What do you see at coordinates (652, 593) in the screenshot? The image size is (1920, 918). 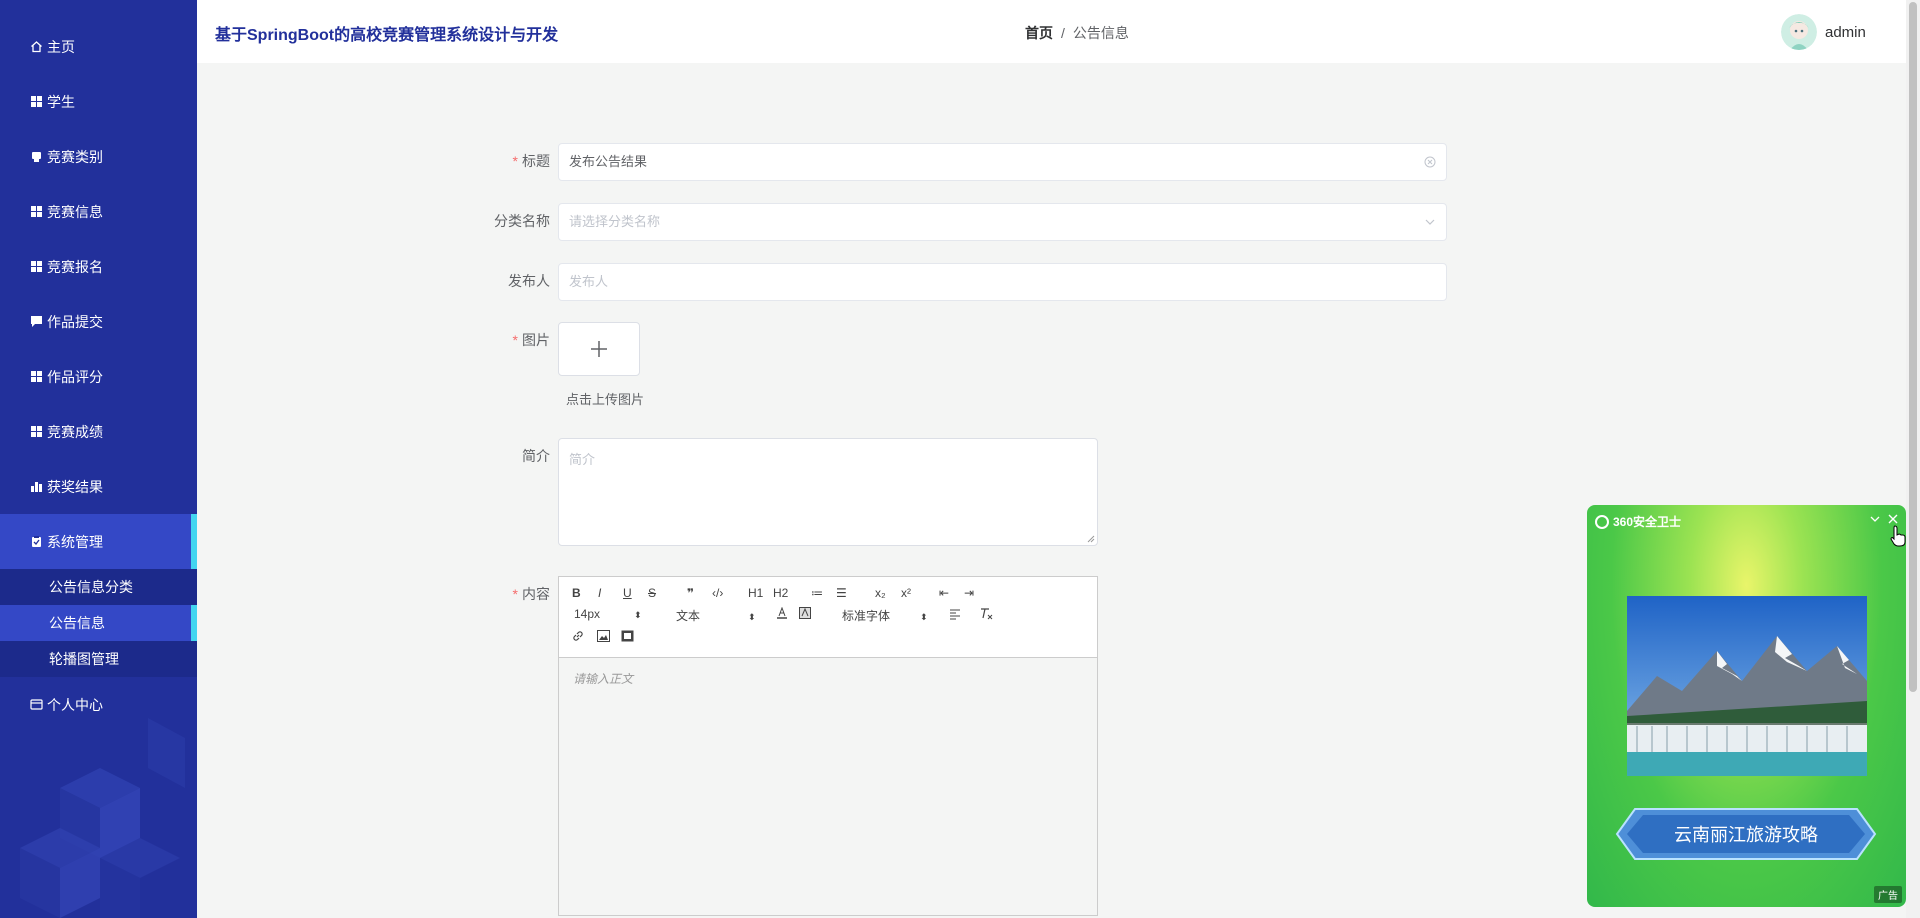 I see `strike-button: S` at bounding box center [652, 593].